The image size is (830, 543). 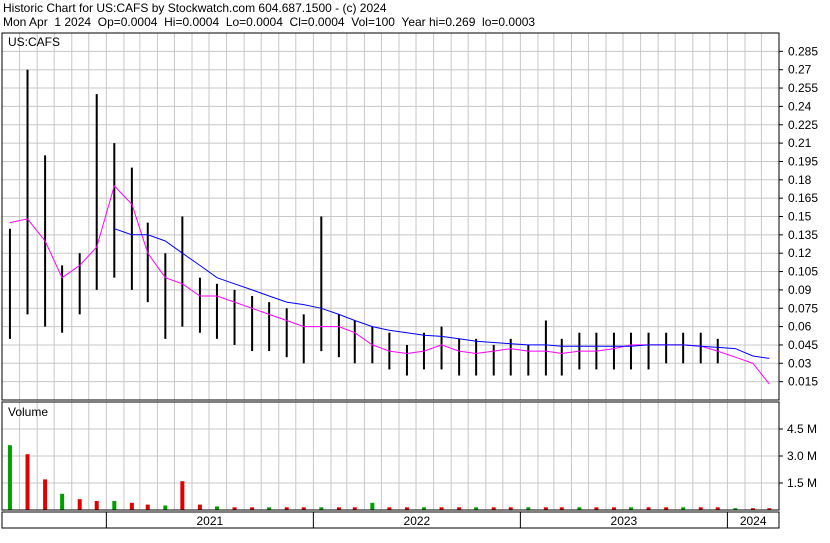 I want to click on price-tick-label: 0.105, so click(x=803, y=272).